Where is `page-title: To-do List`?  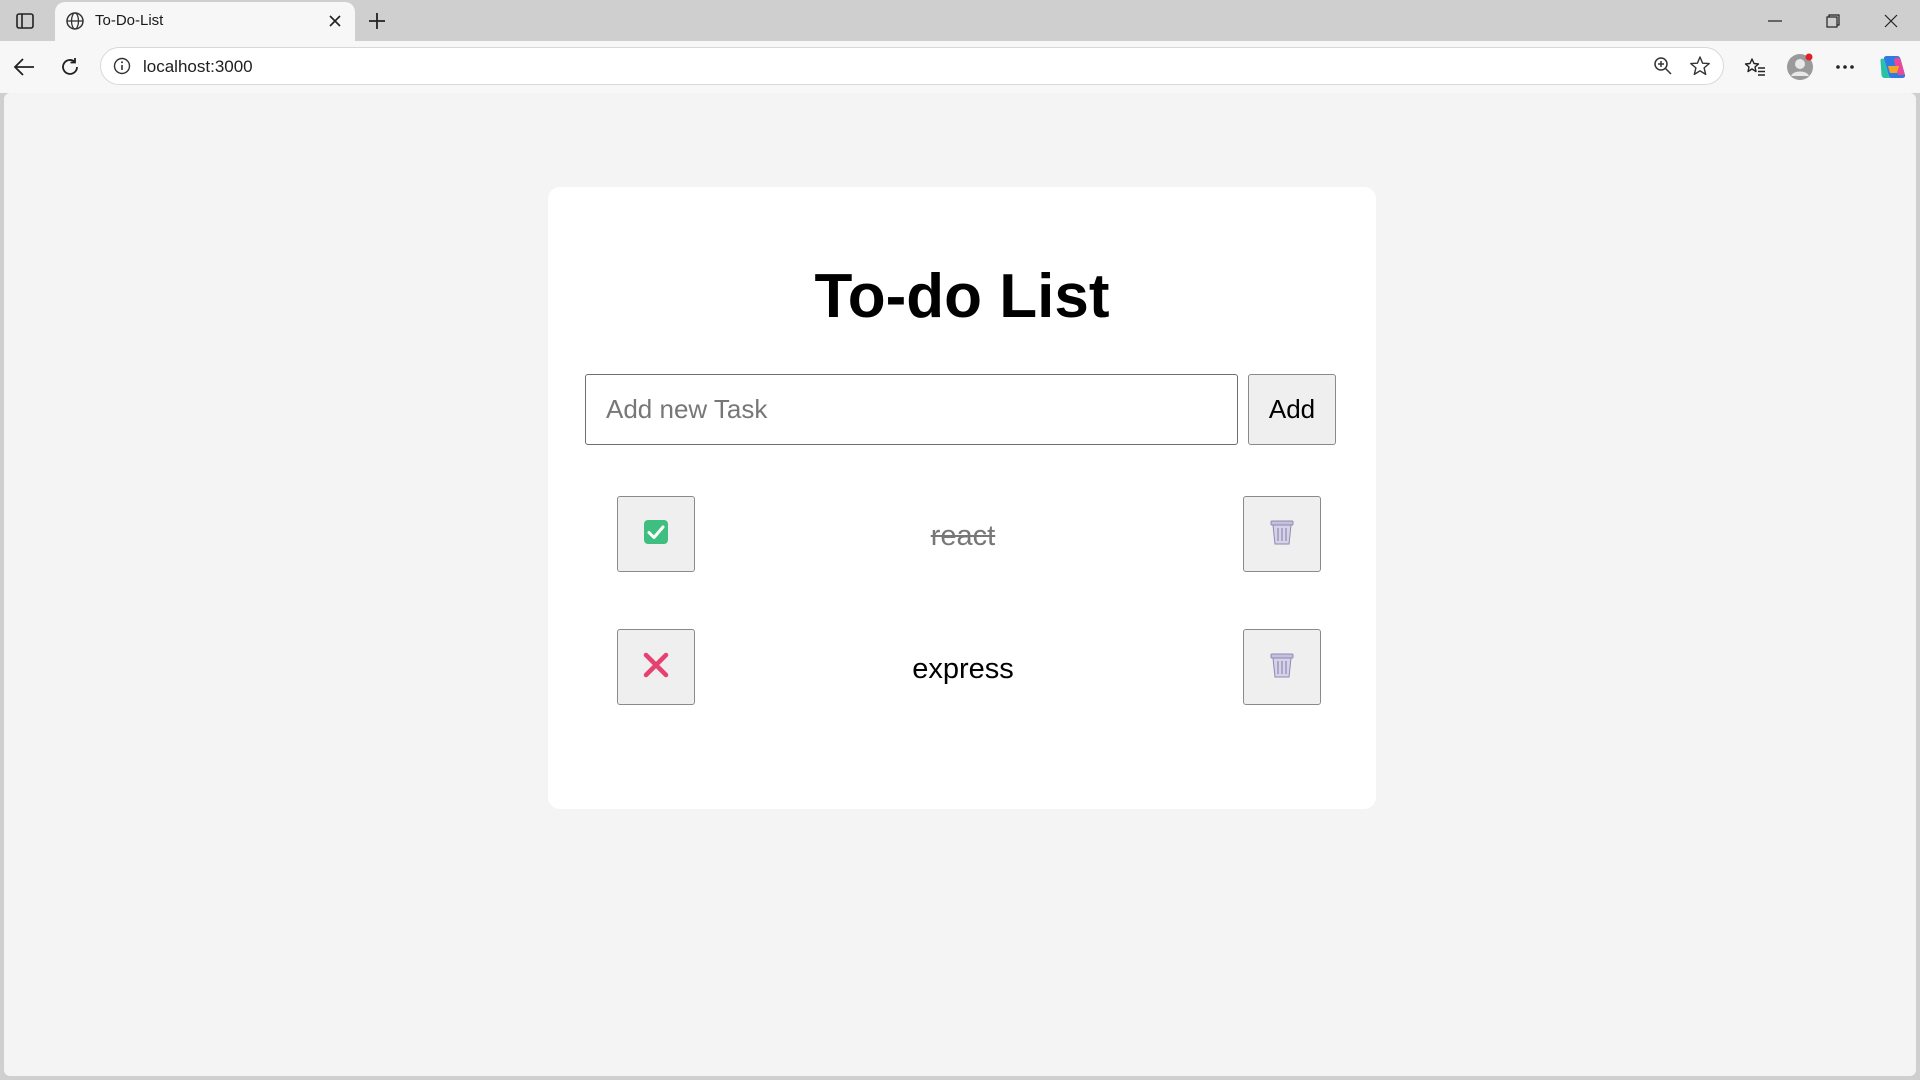
page-title: To-do List is located at coordinates (962, 296).